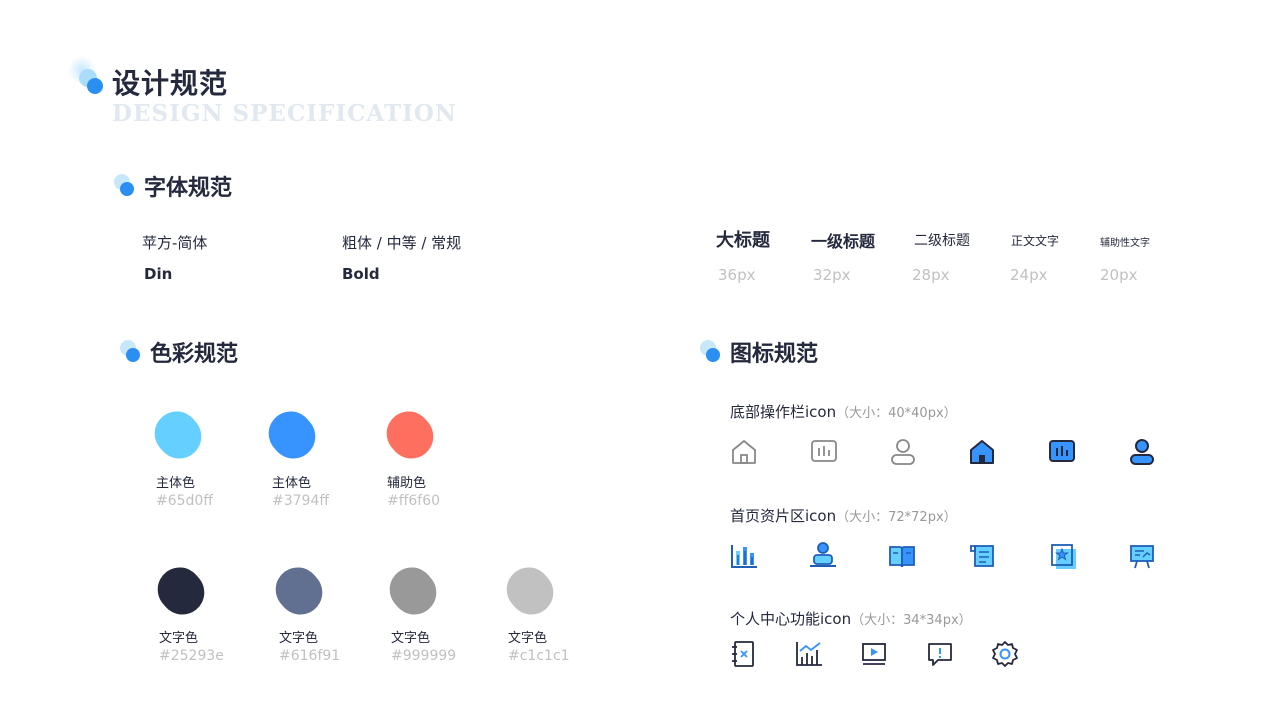  Describe the element at coordinates (1035, 241) in the screenshot. I see `font-size-name: 正文文字` at that location.